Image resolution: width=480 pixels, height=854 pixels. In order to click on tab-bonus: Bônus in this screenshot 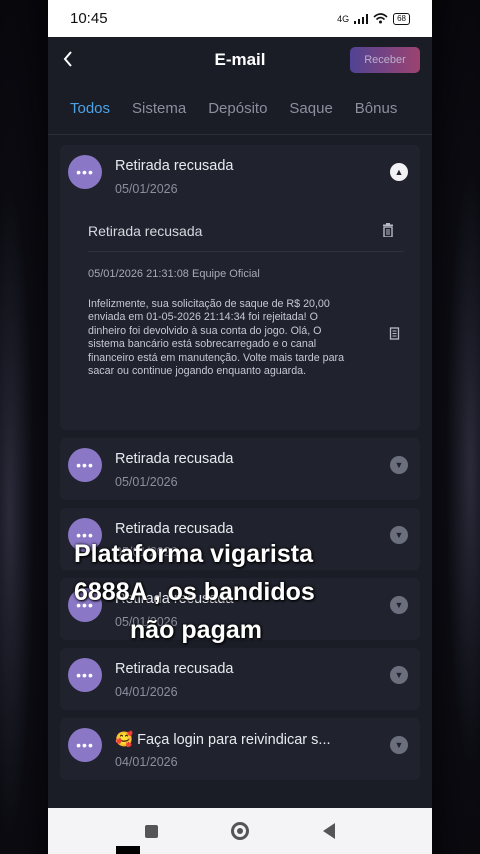, I will do `click(376, 108)`.